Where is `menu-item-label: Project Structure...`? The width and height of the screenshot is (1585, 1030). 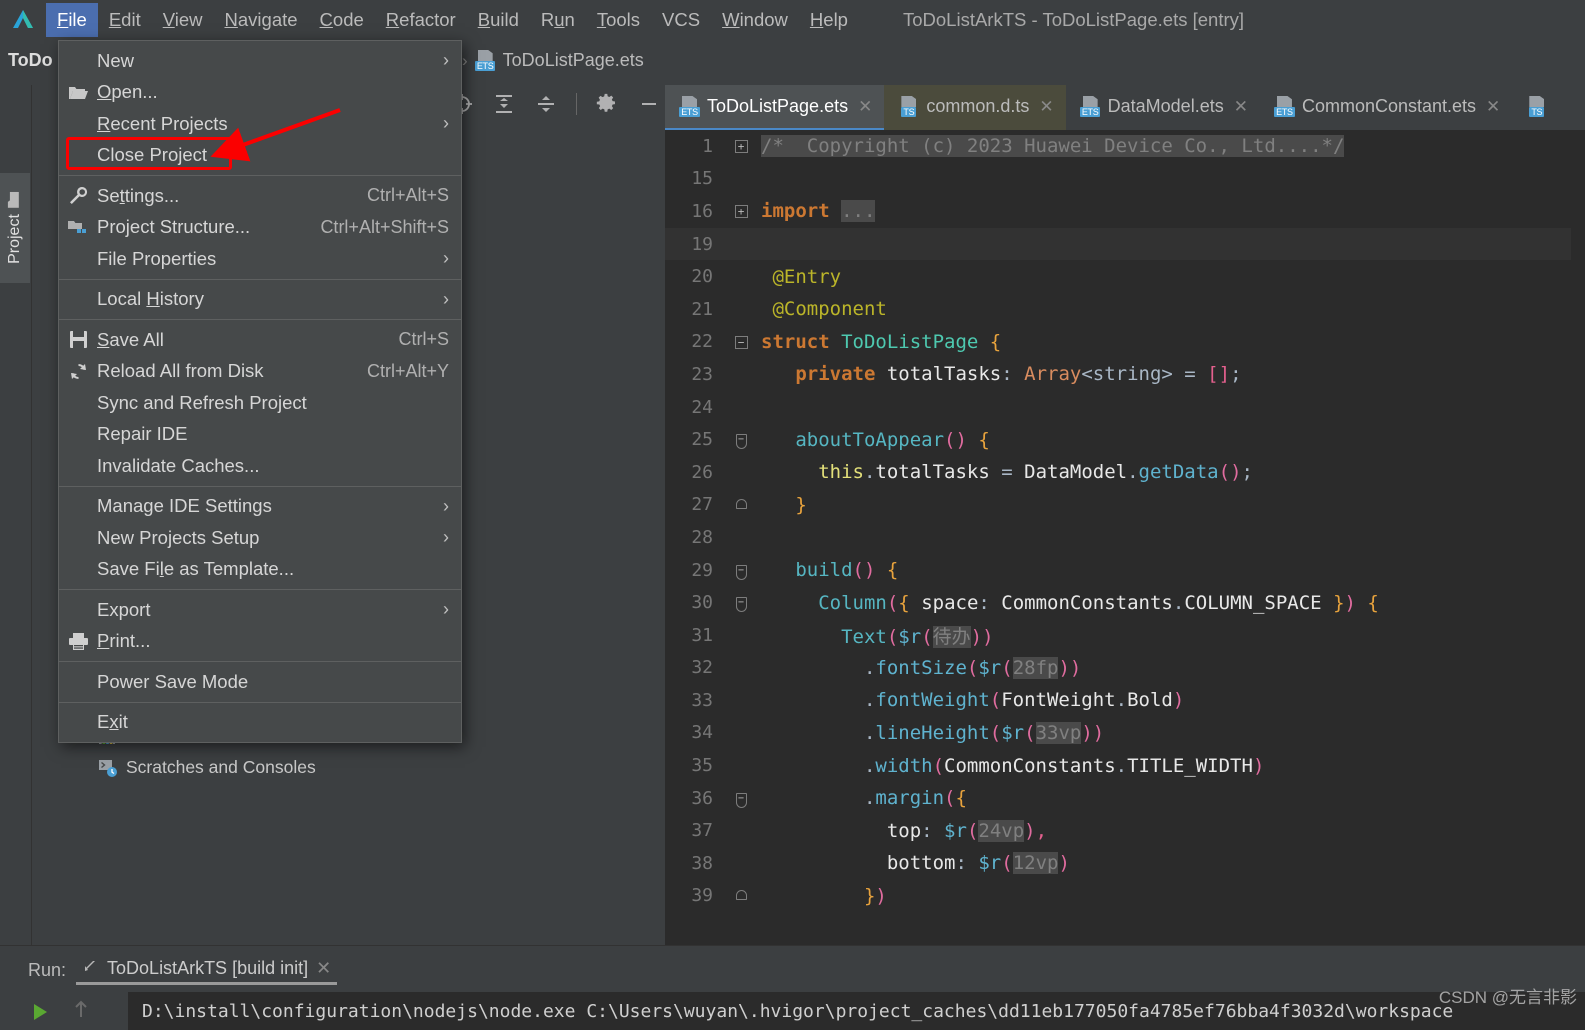
menu-item-label: Project Structure... is located at coordinates (174, 227).